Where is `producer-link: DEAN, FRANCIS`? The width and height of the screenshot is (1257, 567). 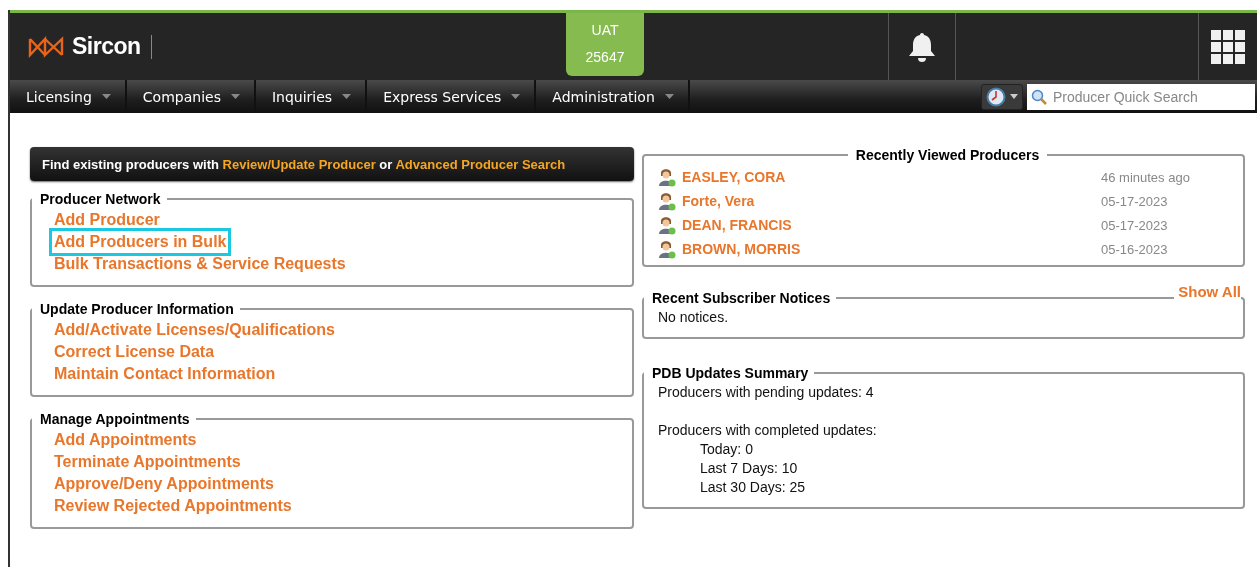
producer-link: DEAN, FRANCIS is located at coordinates (888, 225).